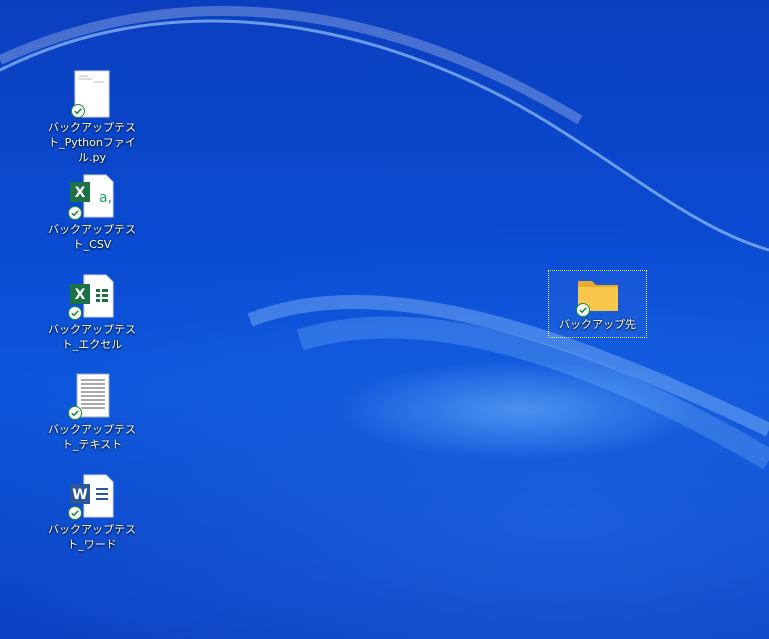  I want to click on desktop-icon-label: バックアップテスト_Pythonファイル.py, so click(92, 142).